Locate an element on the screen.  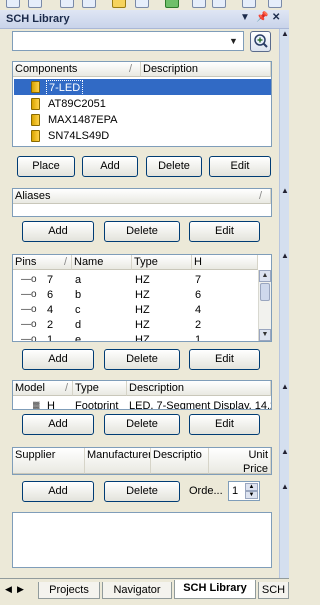
scroll-thumb is located at coordinates (265, 292).